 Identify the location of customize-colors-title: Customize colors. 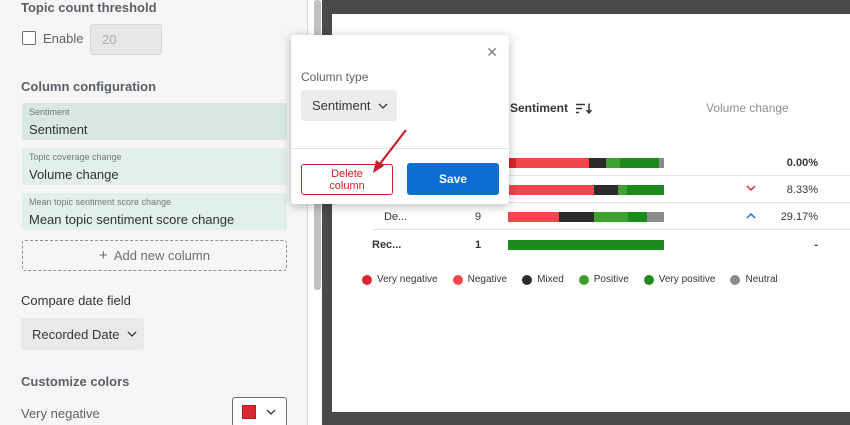
(75, 381).